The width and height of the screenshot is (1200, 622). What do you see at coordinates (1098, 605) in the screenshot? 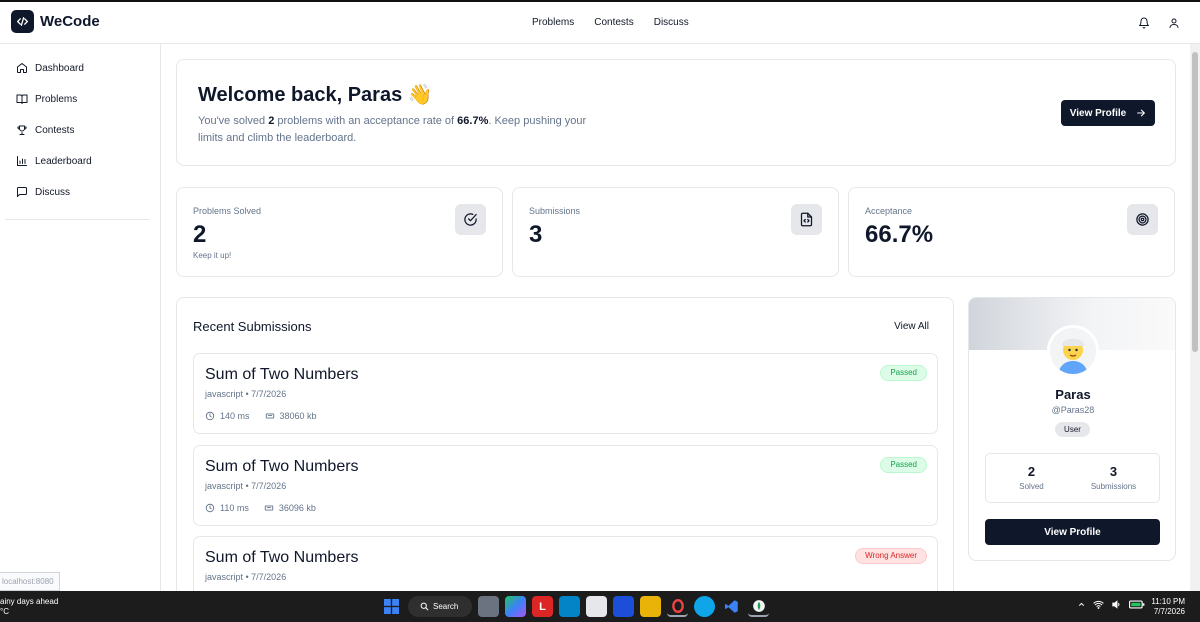
I see `wifi-icon` at bounding box center [1098, 605].